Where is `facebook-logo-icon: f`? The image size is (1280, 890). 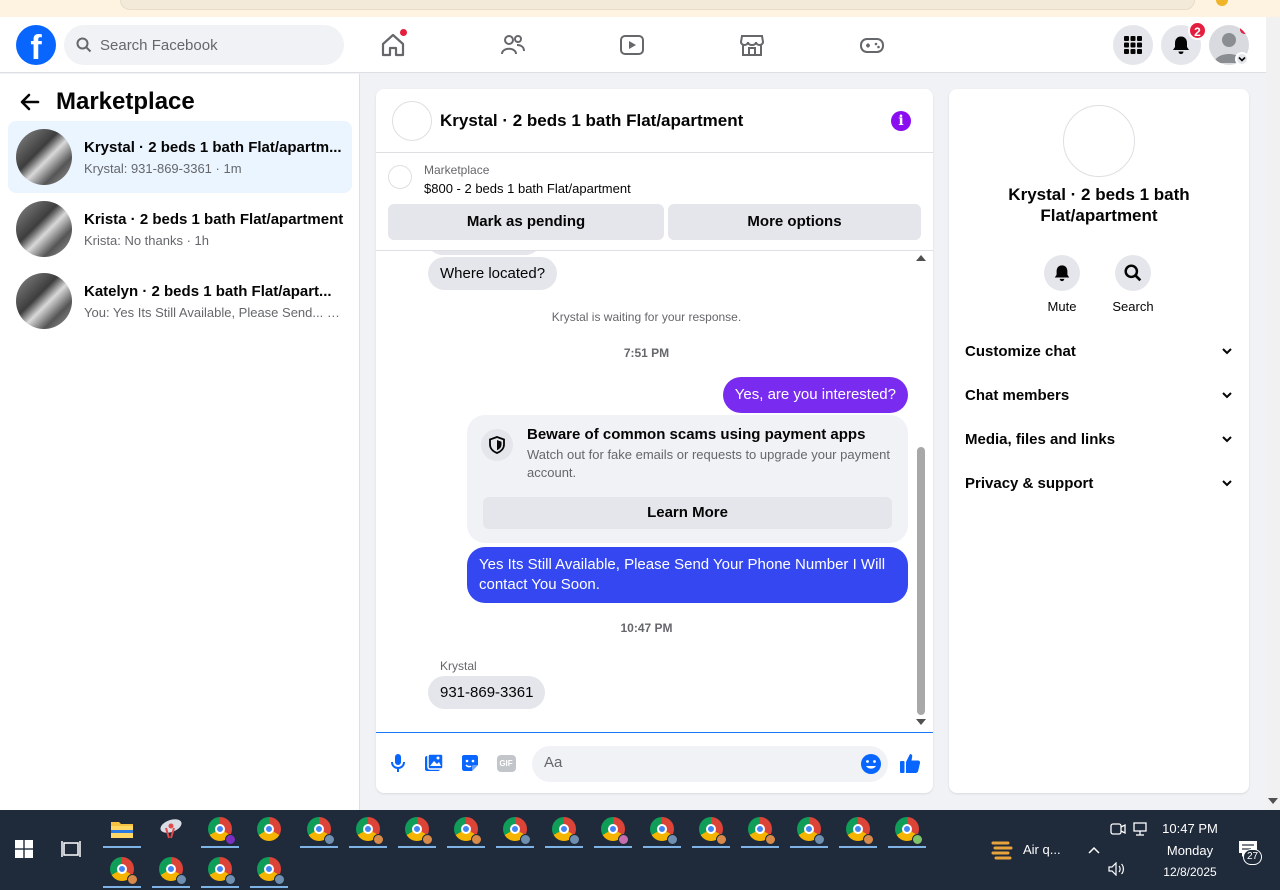 facebook-logo-icon: f is located at coordinates (36, 45).